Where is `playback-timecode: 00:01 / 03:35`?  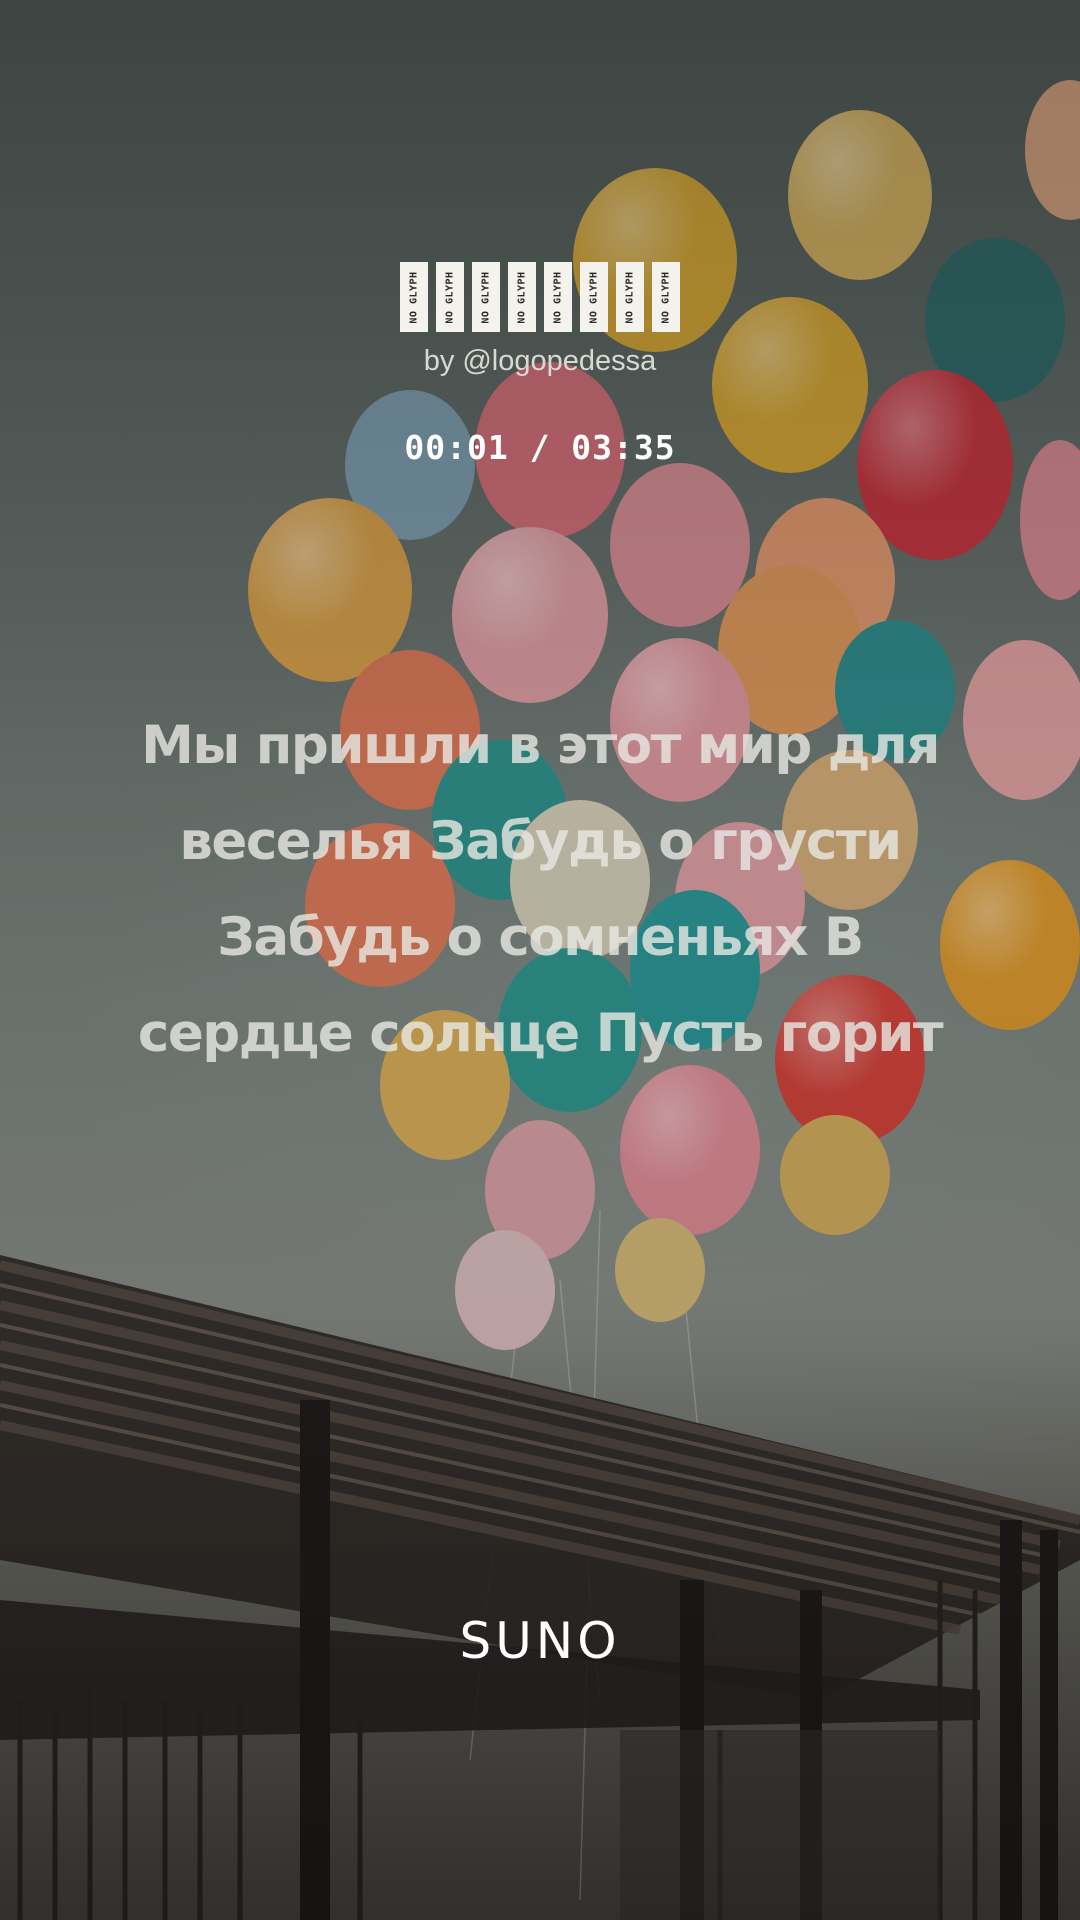 playback-timecode: 00:01 / 03:35 is located at coordinates (540, 447).